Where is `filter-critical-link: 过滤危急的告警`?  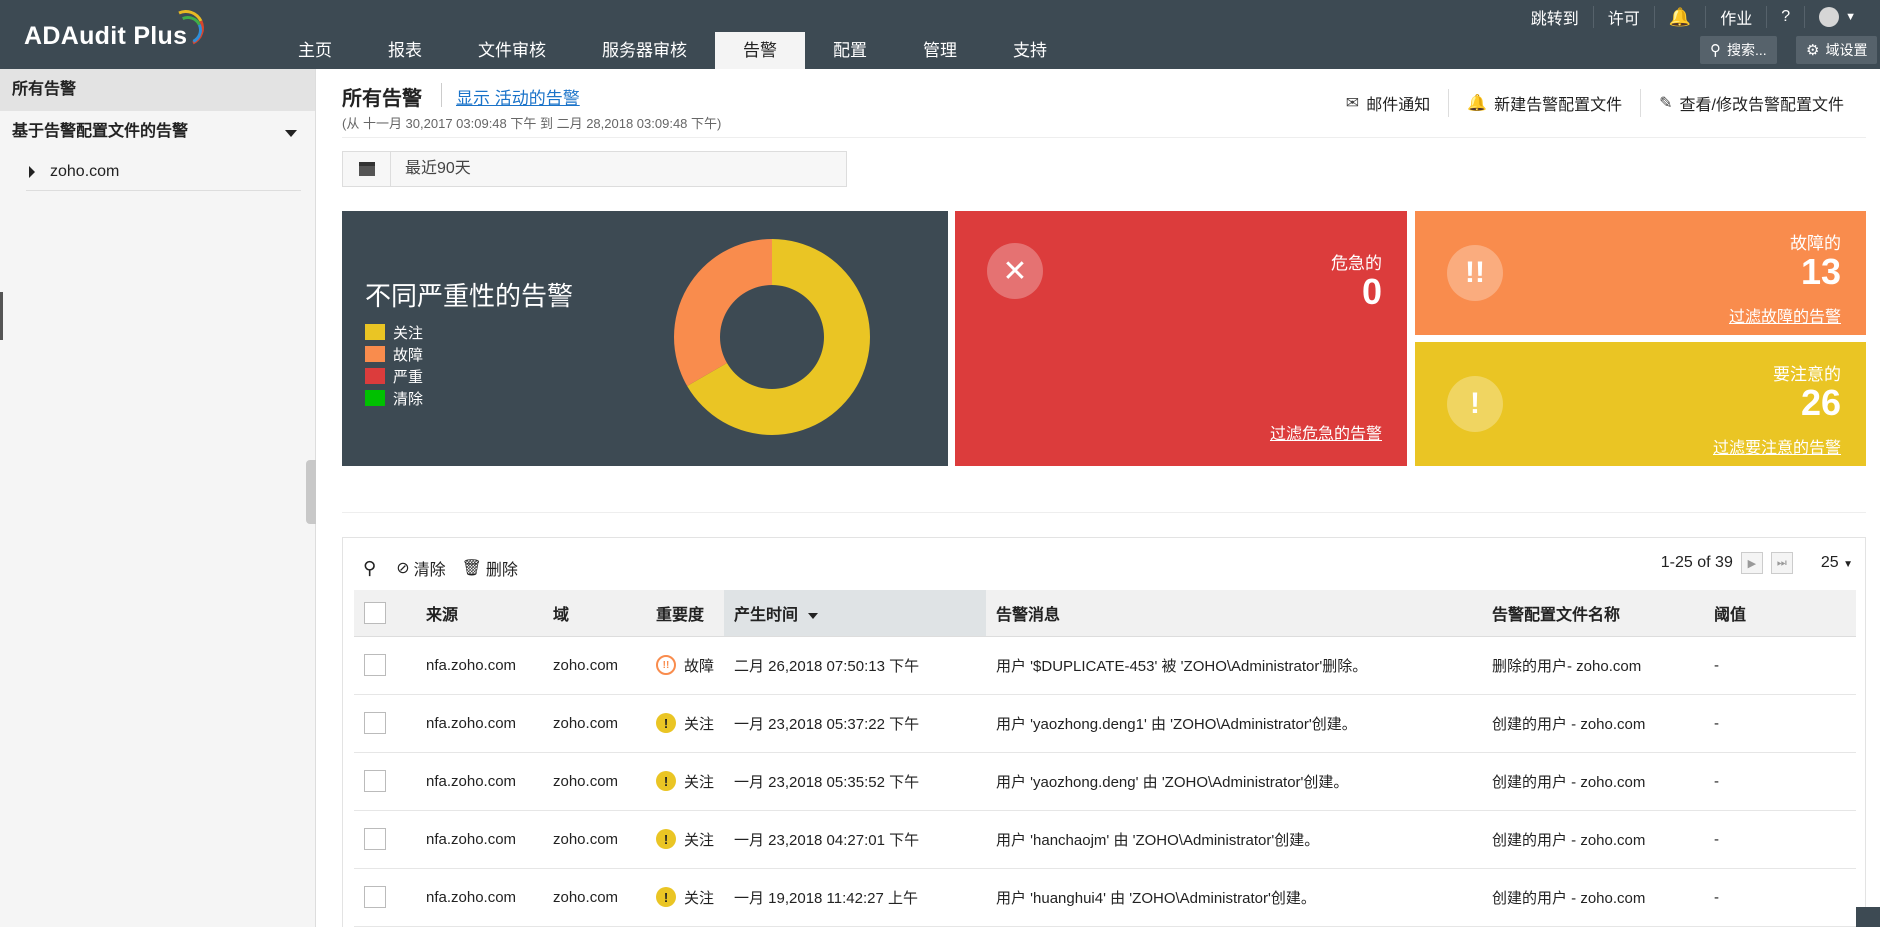
filter-critical-link: 过滤危急的告警 is located at coordinates (1326, 432).